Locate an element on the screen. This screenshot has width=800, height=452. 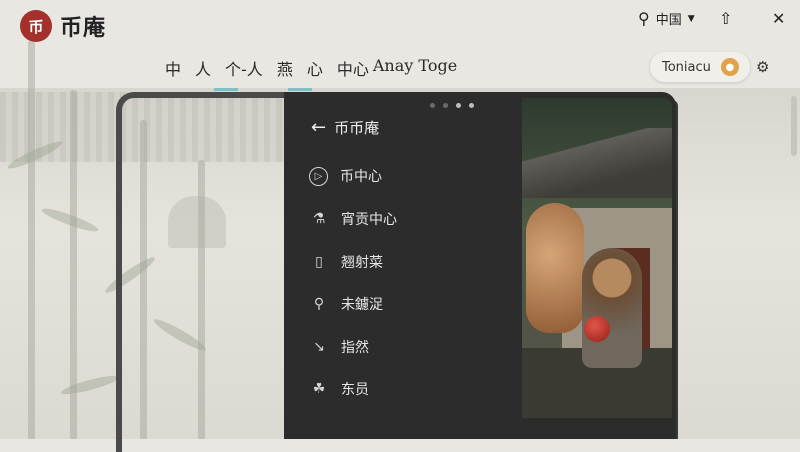
page-indicator is located at coordinates (452, 105).